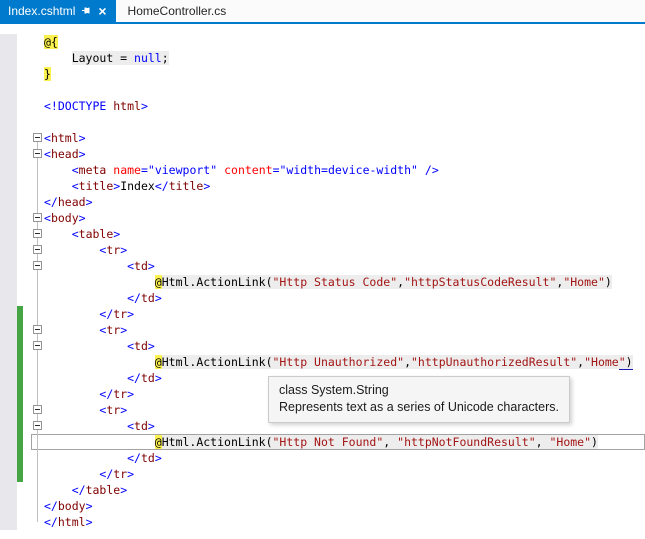  I want to click on code-line: @{, so click(322, 42).